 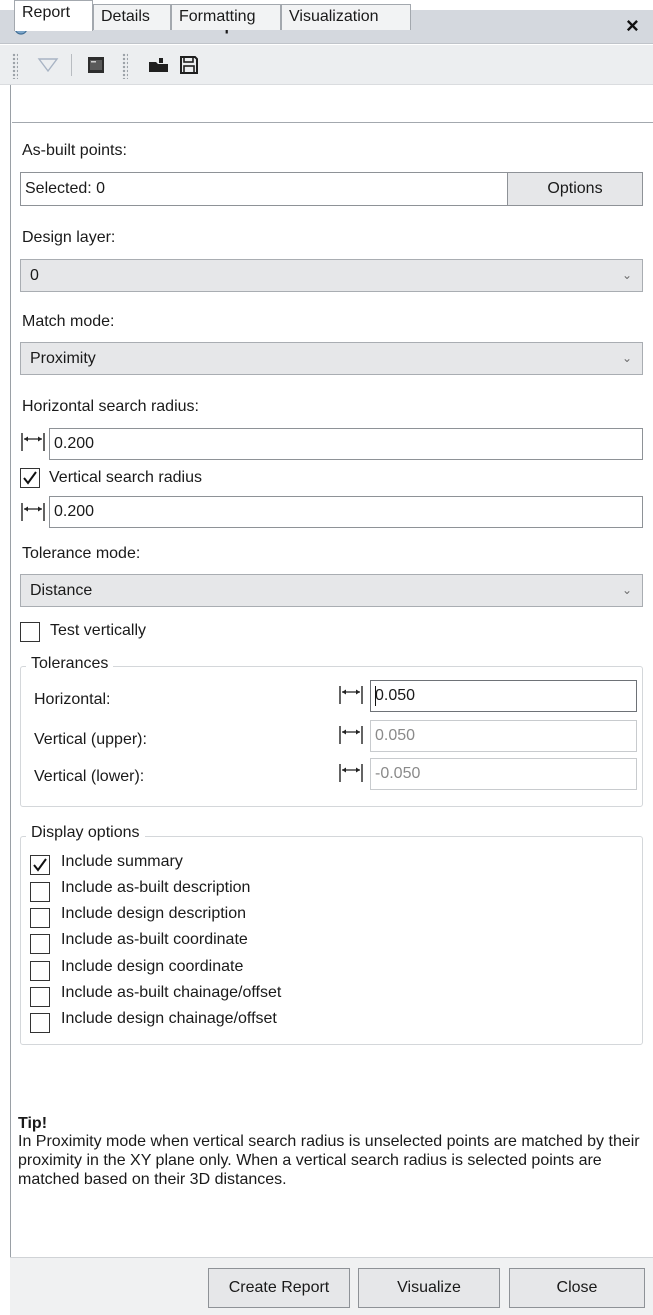 What do you see at coordinates (40, 997) in the screenshot?
I see `include-asbuilt-chainage-checkbox` at bounding box center [40, 997].